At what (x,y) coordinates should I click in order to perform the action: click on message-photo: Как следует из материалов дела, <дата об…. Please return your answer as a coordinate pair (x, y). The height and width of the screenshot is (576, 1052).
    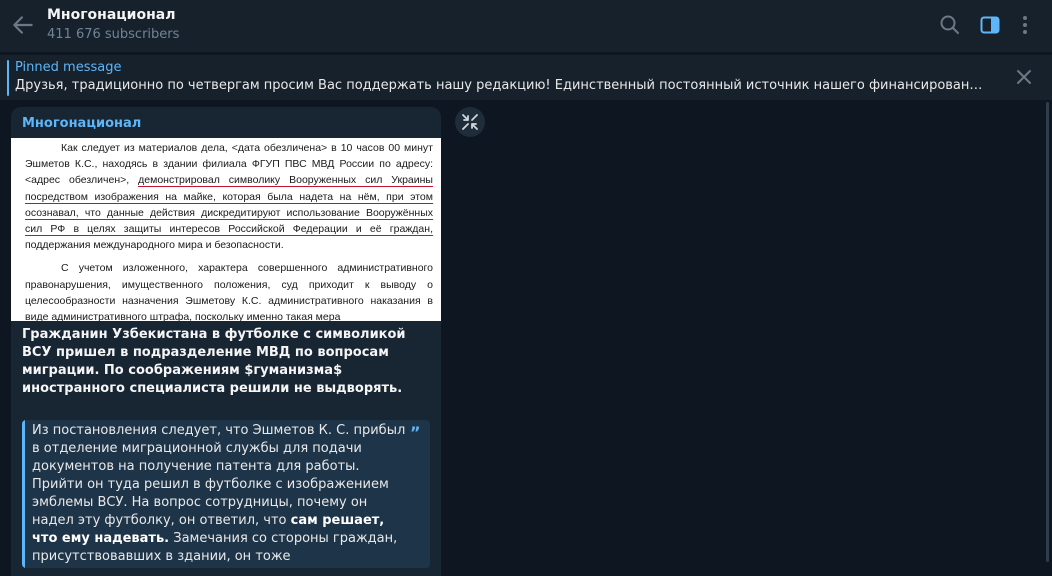
    Looking at the image, I should click on (226, 229).